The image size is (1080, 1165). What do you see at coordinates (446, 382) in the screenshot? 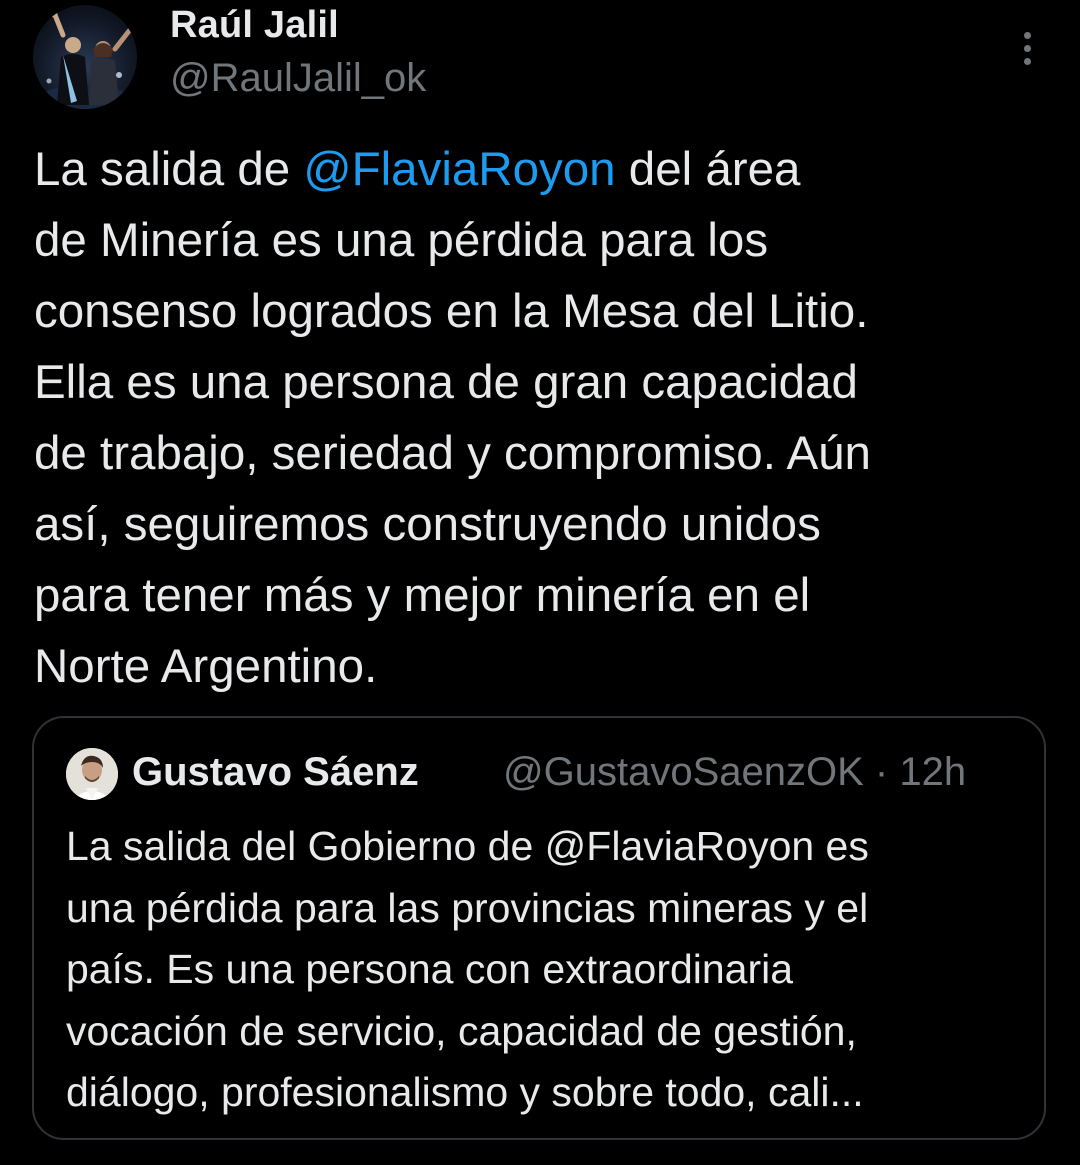
I see `tweet-text-line: Ella es una persona de gran capacidad` at bounding box center [446, 382].